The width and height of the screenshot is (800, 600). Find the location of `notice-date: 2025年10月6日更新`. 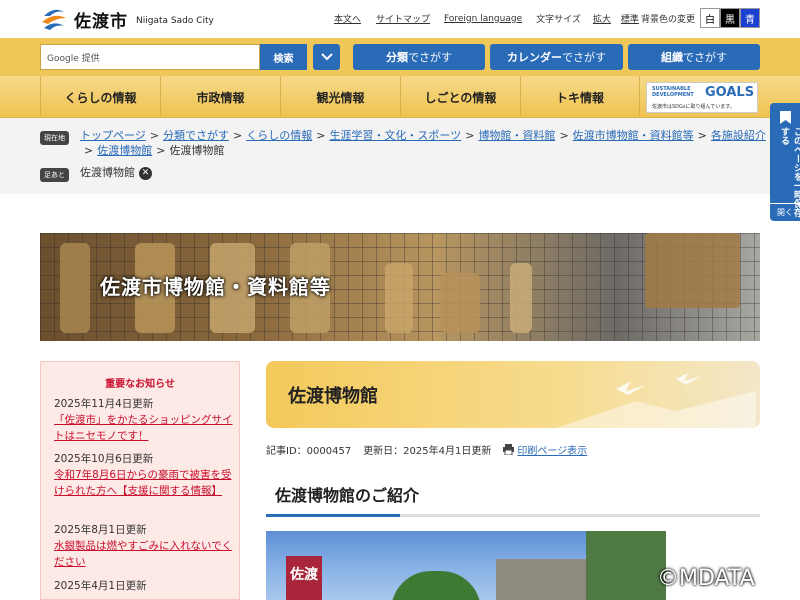

notice-date: 2025年10月6日更新 is located at coordinates (104, 459).